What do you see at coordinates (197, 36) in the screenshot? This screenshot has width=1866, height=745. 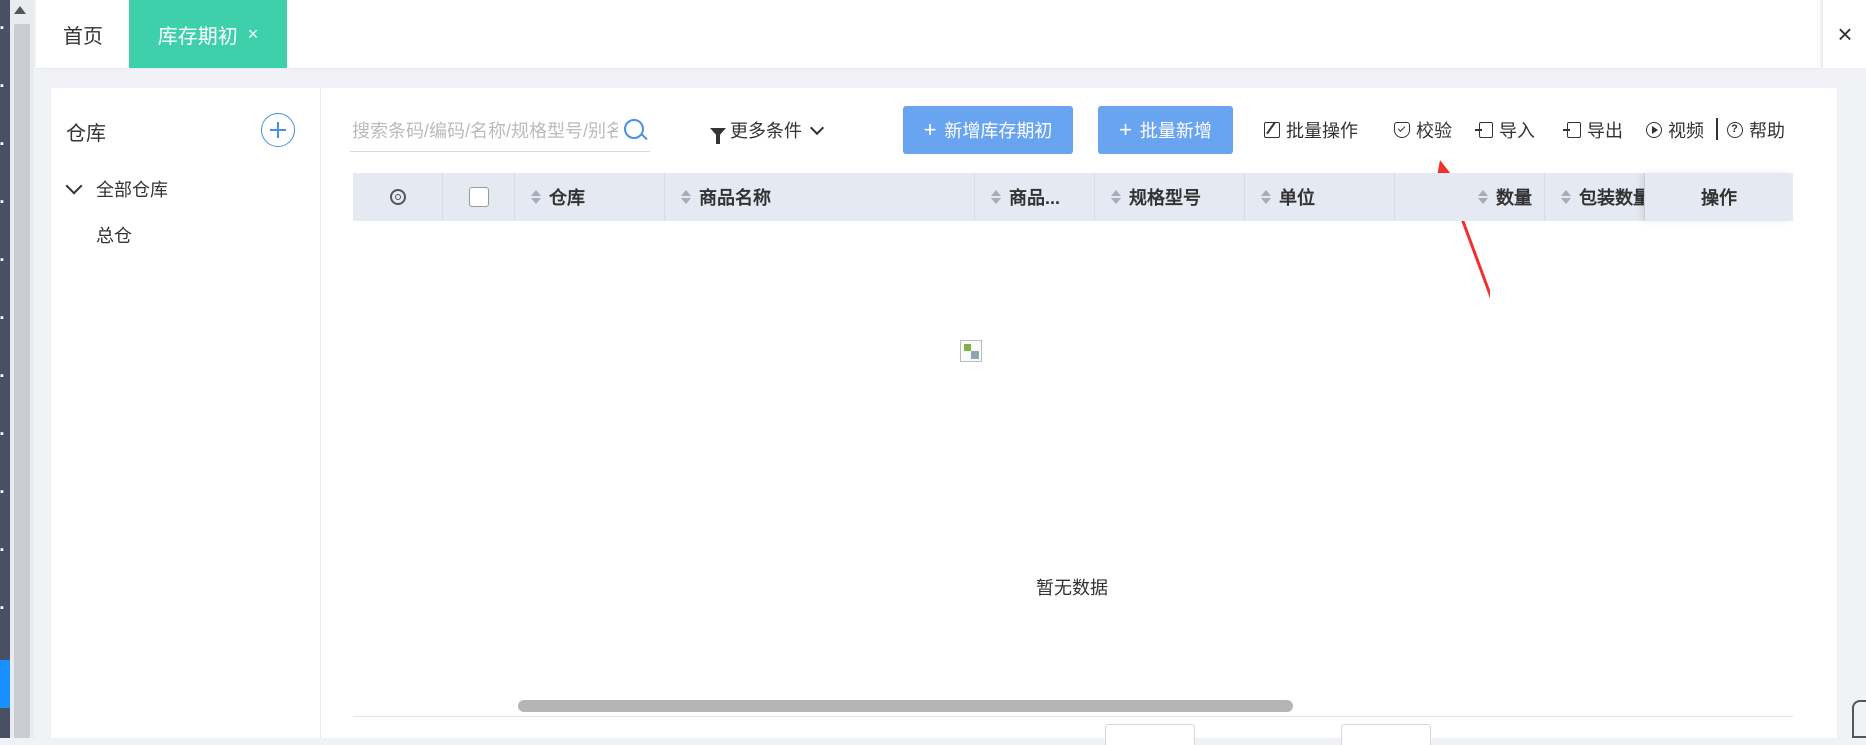 I see `tab-active-label: 库存期初` at bounding box center [197, 36].